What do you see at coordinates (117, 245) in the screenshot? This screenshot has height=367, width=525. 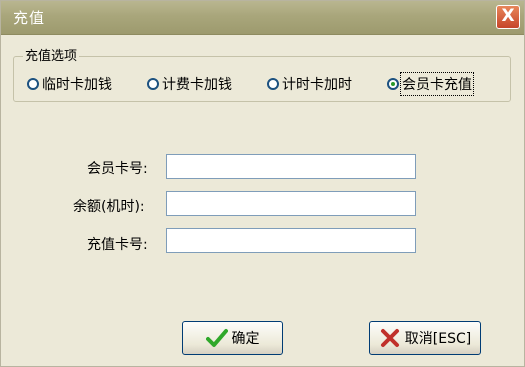 I see `recharge-card-number-label: 充值卡号:` at bounding box center [117, 245].